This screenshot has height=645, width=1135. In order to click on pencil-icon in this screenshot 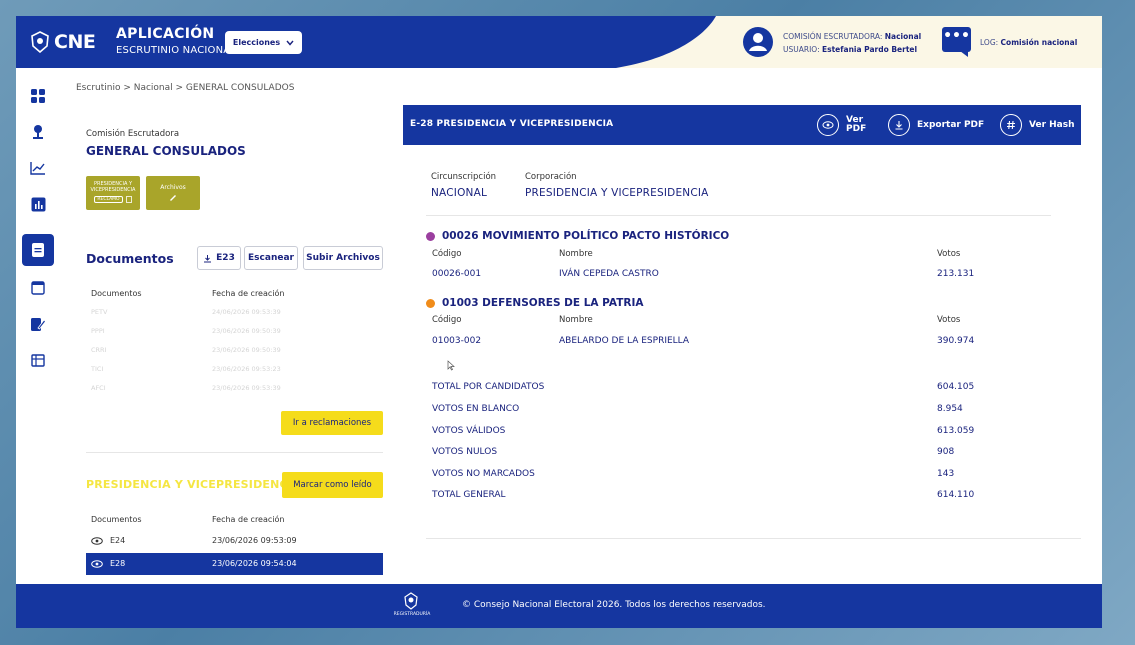, I will do `click(173, 198)`.